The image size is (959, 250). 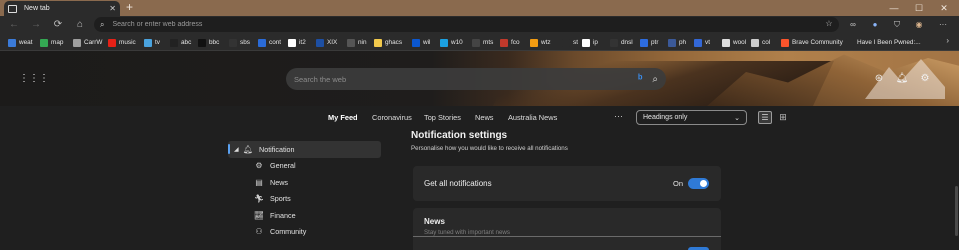 I want to click on sidebar-item-finance: 📈︎ Finance, so click(x=304, y=215).